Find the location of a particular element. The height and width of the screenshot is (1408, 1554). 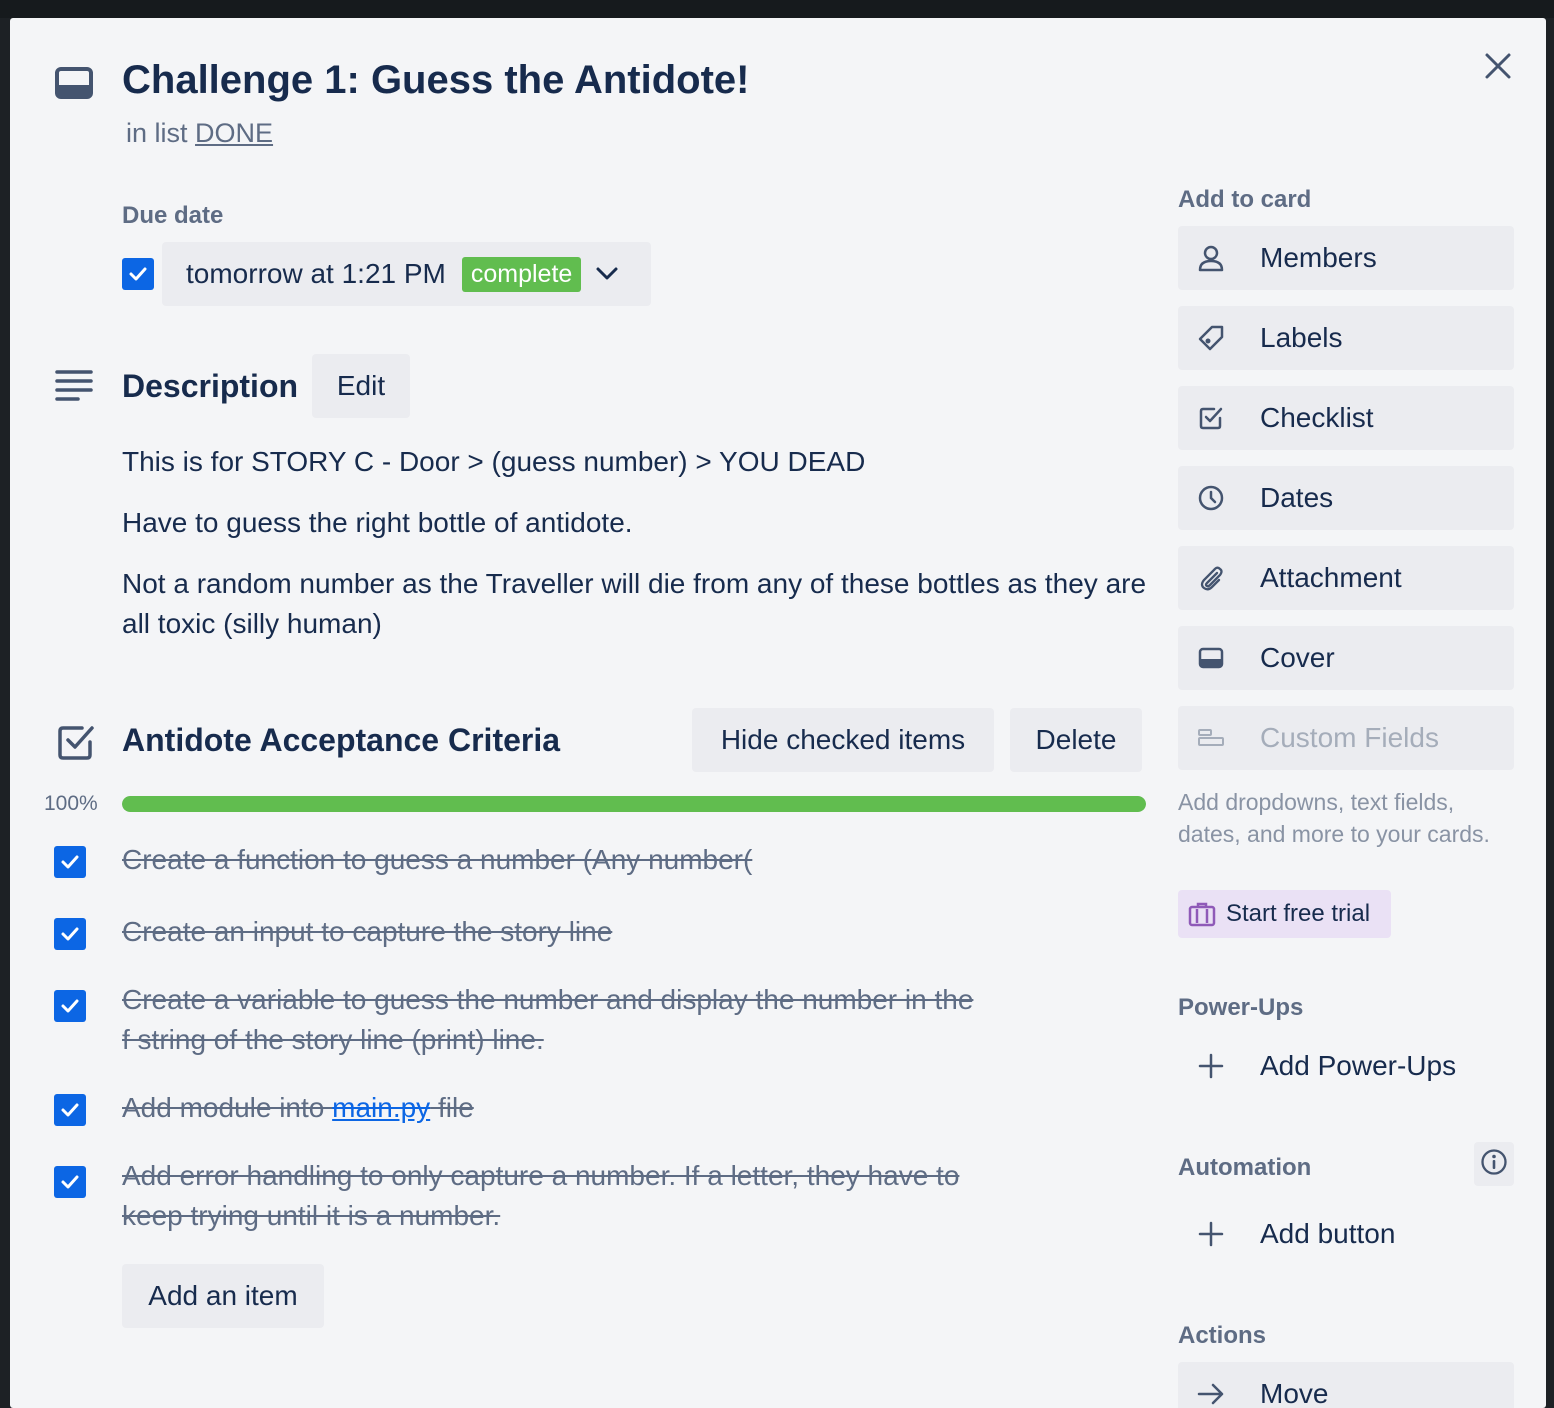

tag-icon is located at coordinates (1211, 338).